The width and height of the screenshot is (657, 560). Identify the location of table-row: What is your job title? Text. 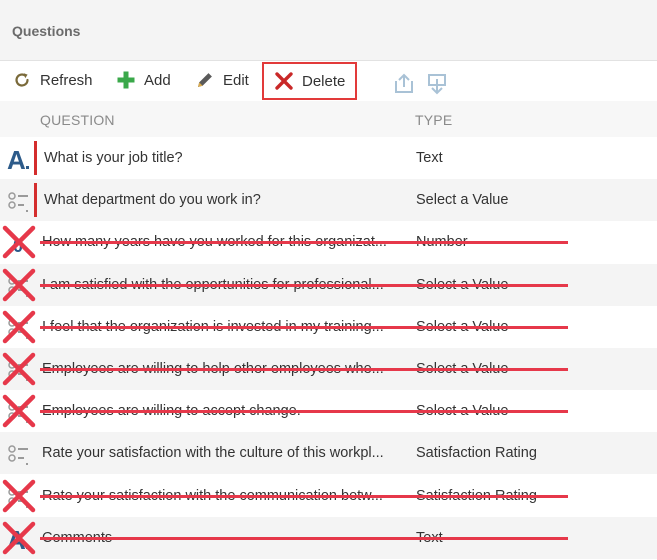
(328, 158).